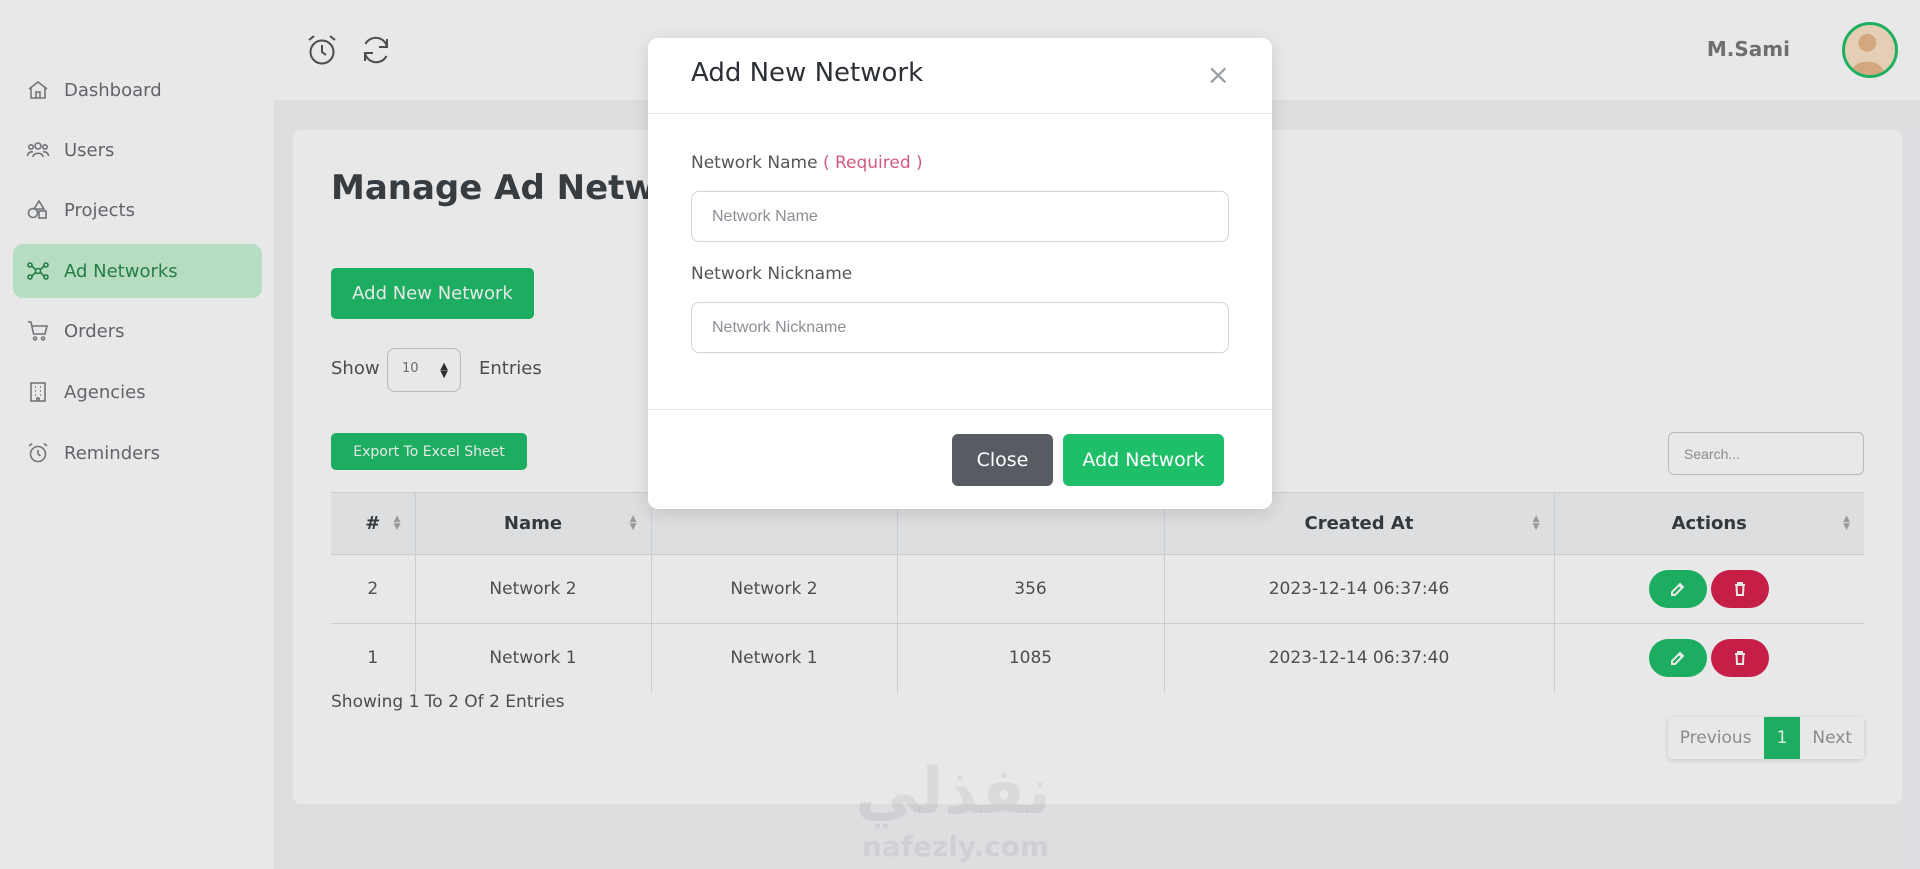 The image size is (1920, 869). Describe the element at coordinates (960, 216) in the screenshot. I see `network-name-input` at that location.